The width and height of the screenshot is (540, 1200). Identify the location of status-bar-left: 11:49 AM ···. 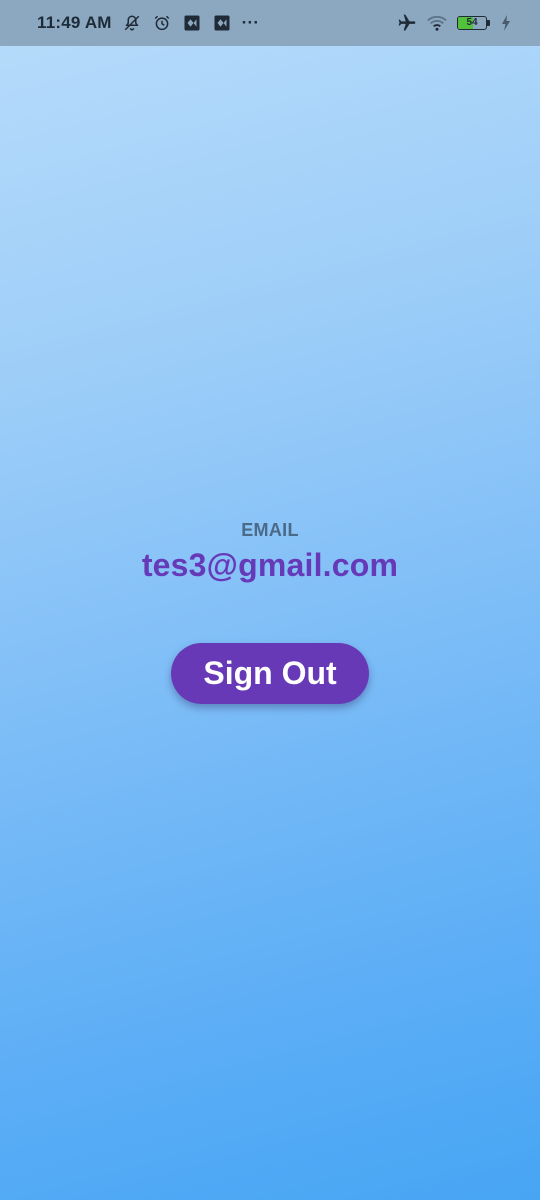
(148, 23).